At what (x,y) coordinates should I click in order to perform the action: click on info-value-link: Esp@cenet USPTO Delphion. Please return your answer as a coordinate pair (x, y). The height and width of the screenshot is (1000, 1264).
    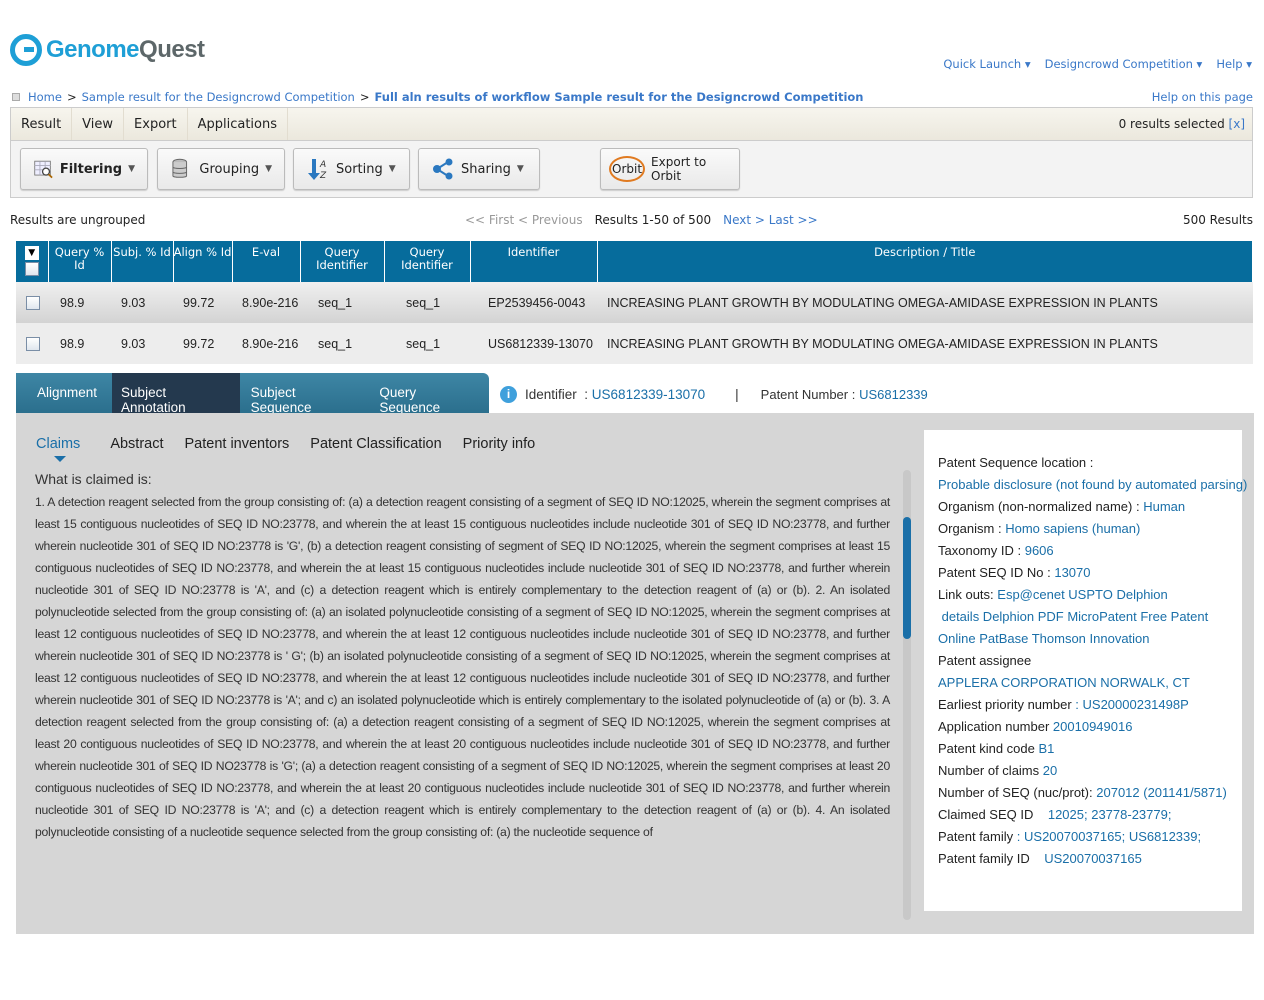
    Looking at the image, I should click on (1082, 594).